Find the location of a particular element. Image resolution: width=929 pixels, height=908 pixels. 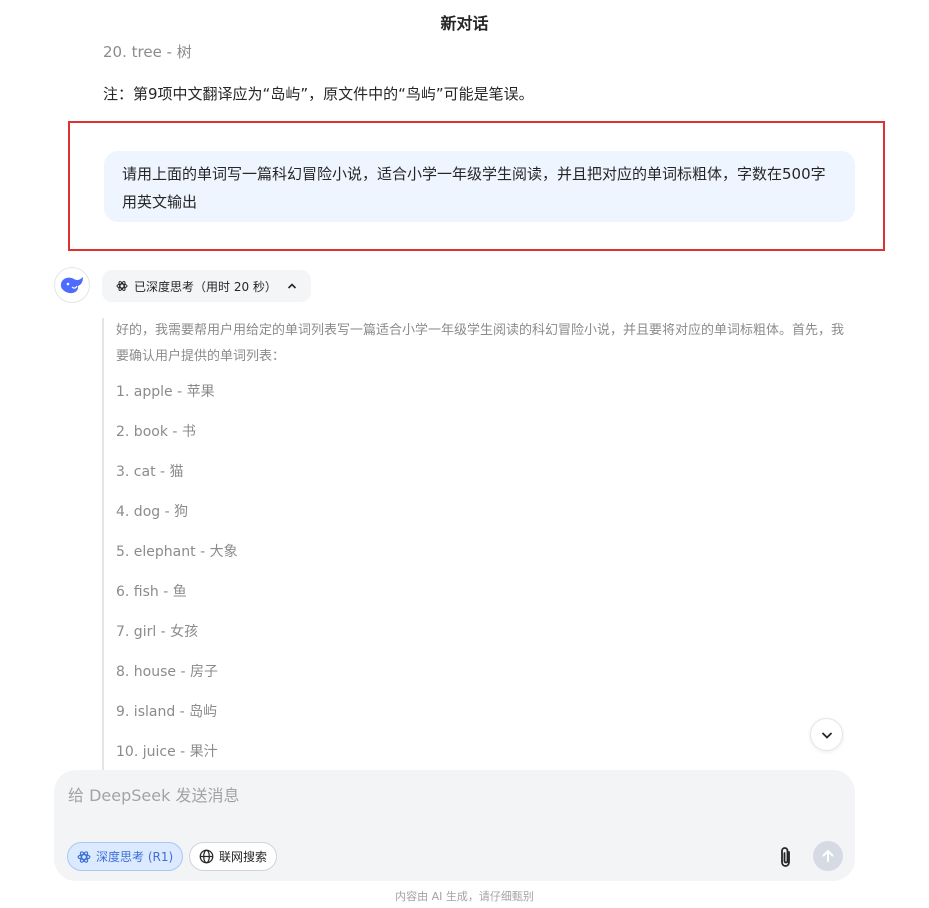

thinking-toggle-label: 已深度思考（用时 20 秒） is located at coordinates (205, 286).